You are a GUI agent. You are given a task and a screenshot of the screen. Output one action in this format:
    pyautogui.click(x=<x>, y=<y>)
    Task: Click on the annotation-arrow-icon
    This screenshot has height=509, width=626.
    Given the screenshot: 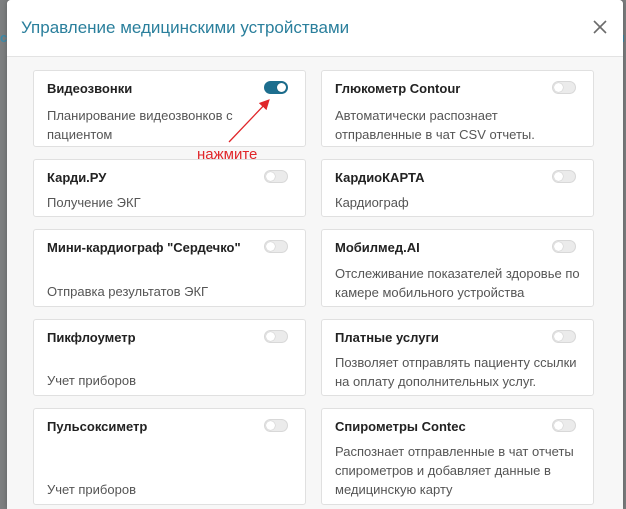 What is the action you would take?
    pyautogui.click(x=249, y=121)
    